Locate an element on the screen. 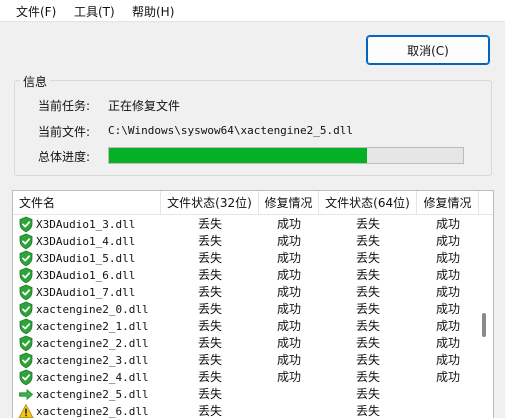 This screenshot has height=418, width=505. cell-filename: xactengine2_2.dll is located at coordinates (92, 343).